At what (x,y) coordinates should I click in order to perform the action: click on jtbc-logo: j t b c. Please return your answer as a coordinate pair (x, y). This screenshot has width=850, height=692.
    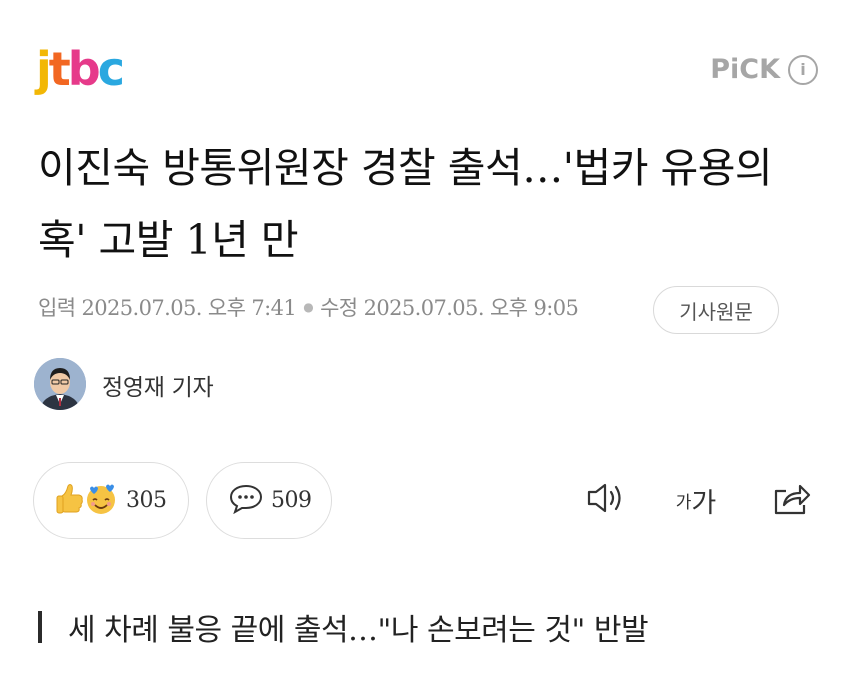
    Looking at the image, I should click on (80, 69).